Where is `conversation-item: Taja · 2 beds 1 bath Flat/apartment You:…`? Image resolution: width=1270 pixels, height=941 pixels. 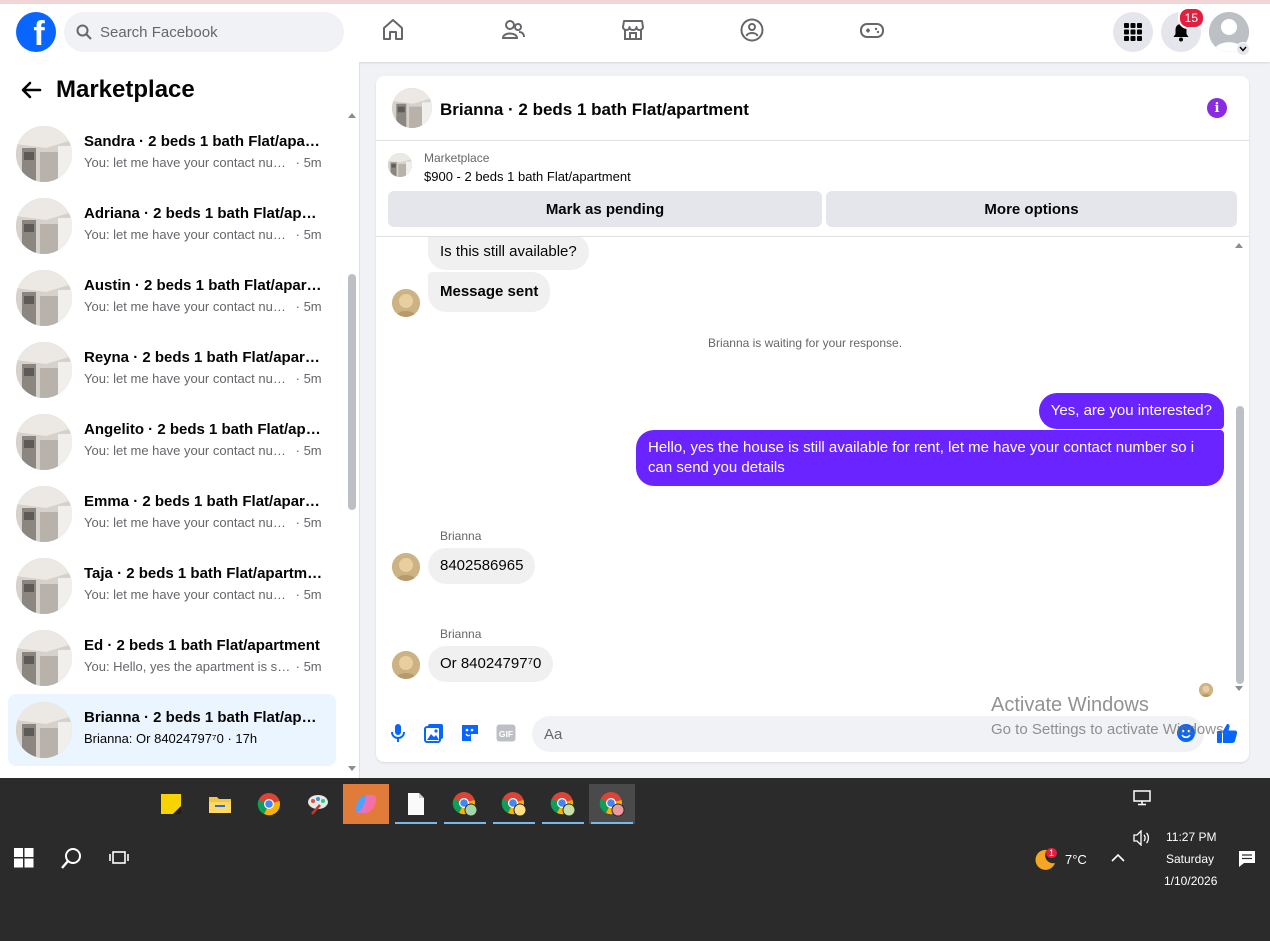
conversation-item: Taja · 2 beds 1 bath Flat/apartment You:… is located at coordinates (172, 586).